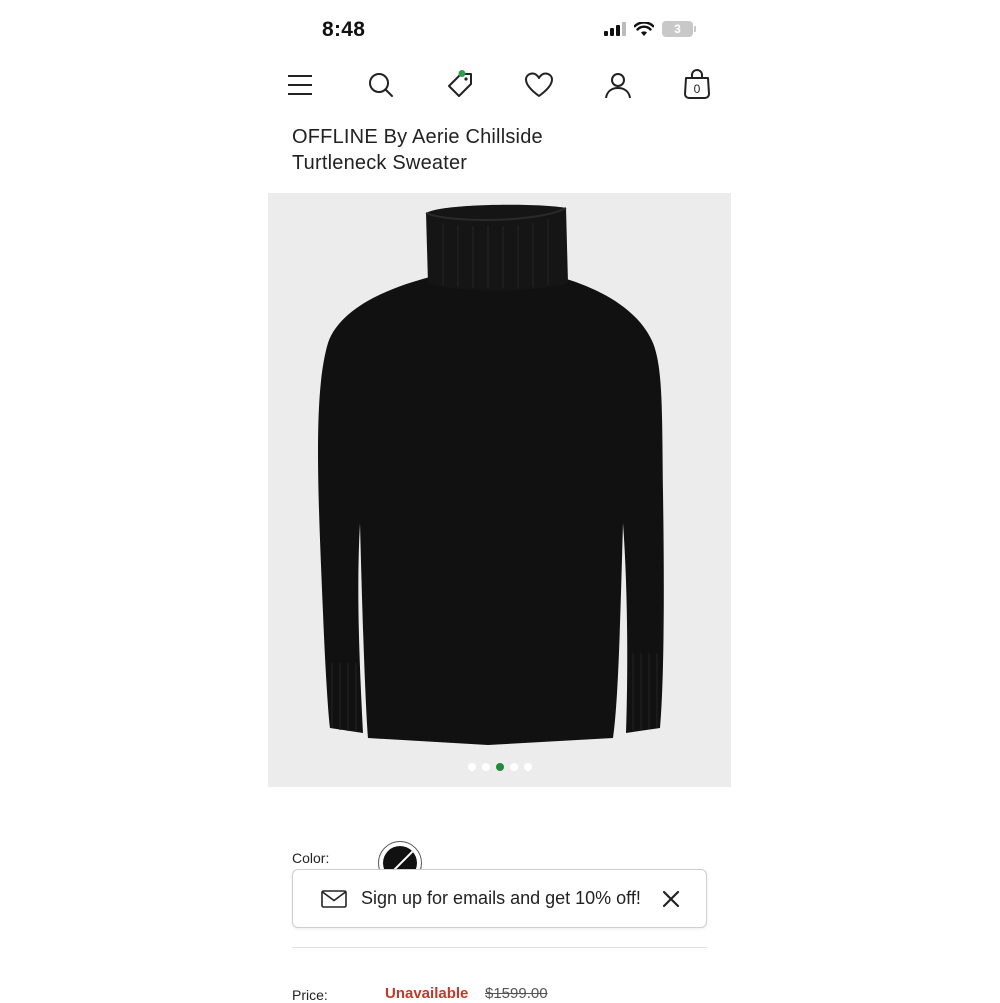 The width and height of the screenshot is (1000, 1003). I want to click on menu-button, so click(300, 85).